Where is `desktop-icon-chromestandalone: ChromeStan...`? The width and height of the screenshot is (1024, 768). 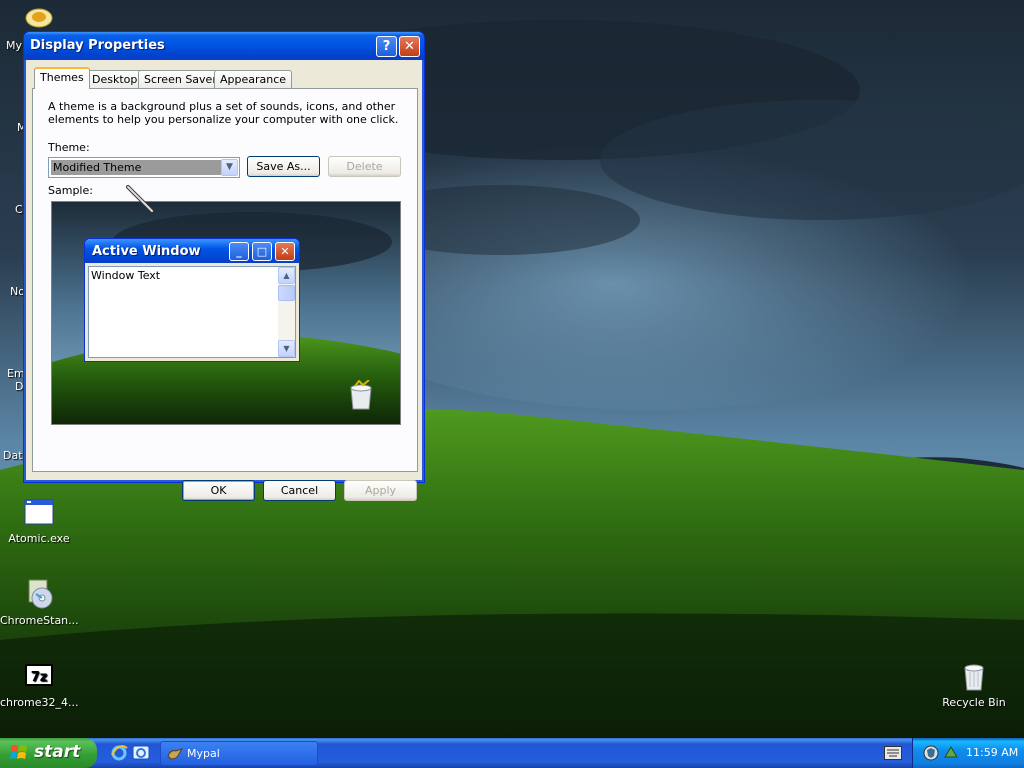
desktop-icon-chromestandalone: ChromeStan... is located at coordinates (39, 602).